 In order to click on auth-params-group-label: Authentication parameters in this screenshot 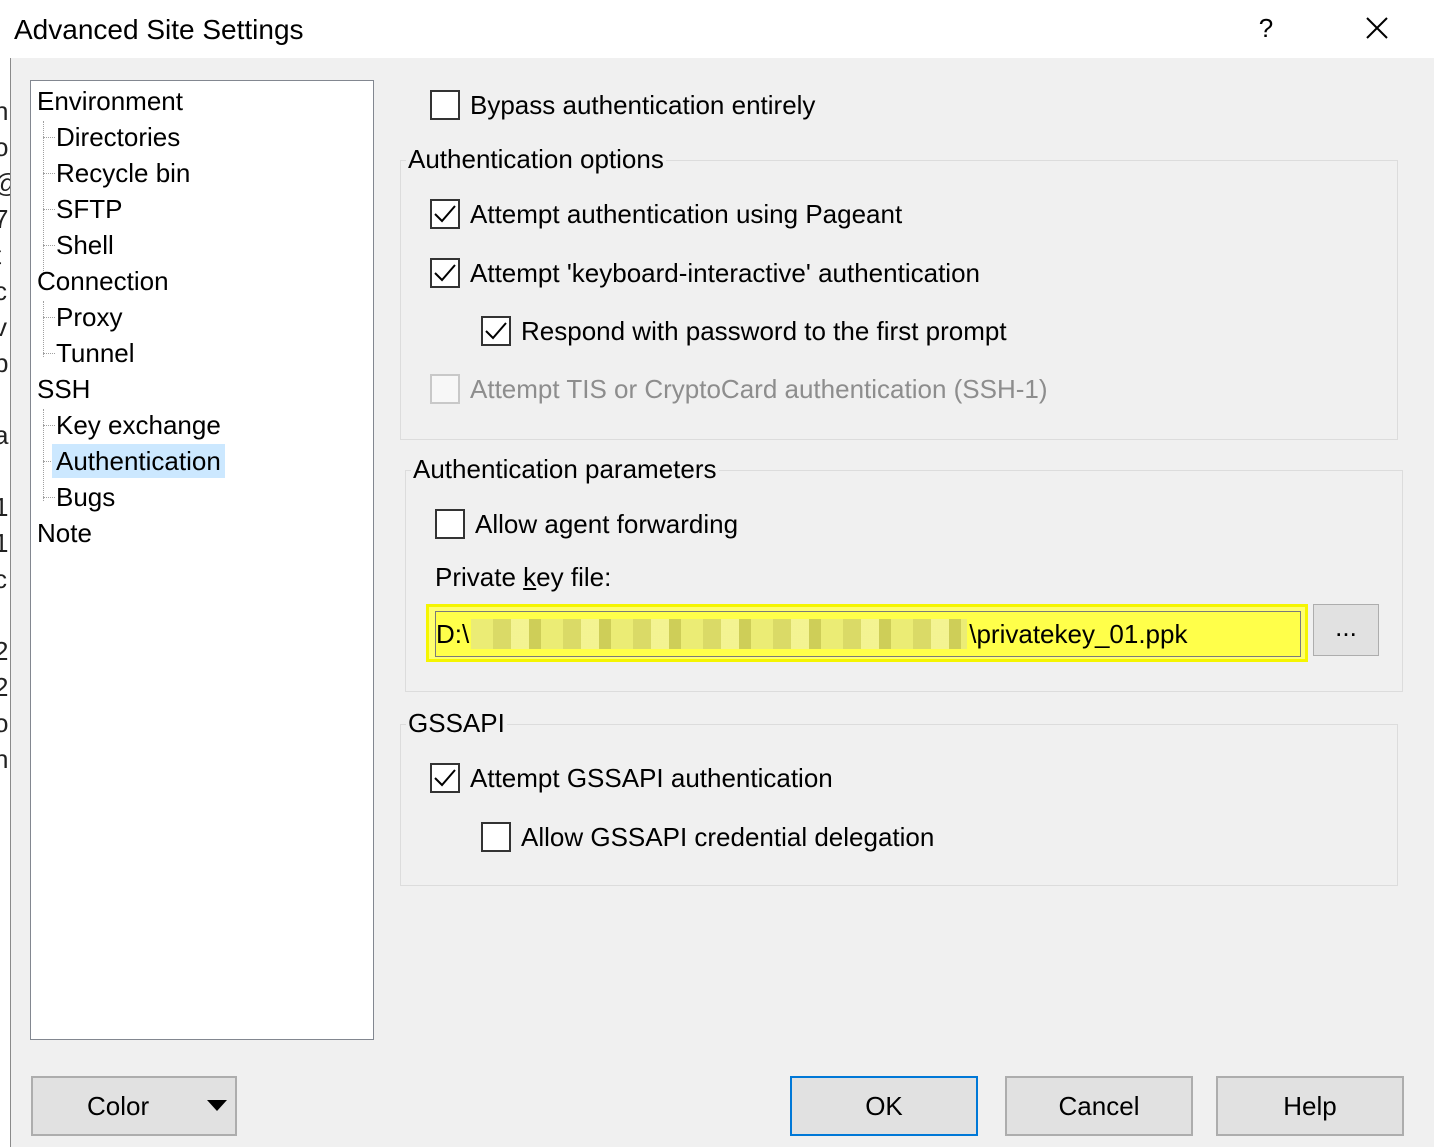, I will do `click(565, 469)`.